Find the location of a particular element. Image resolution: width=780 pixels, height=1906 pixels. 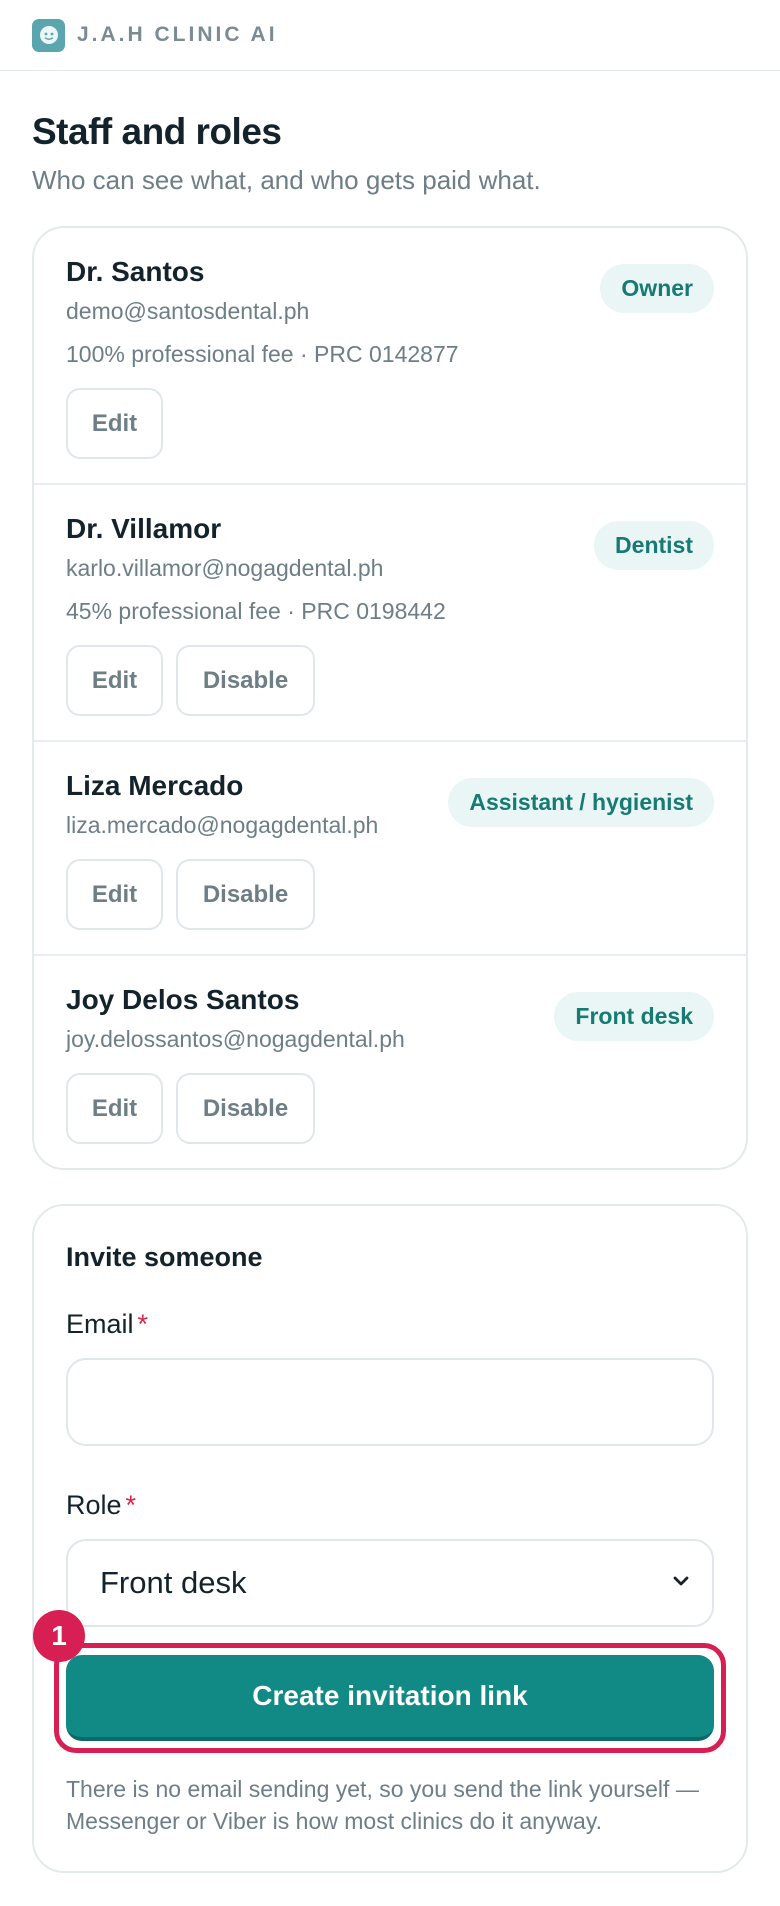

staff-fee: 100% professional fee · PRC 0142877 is located at coordinates (262, 354).